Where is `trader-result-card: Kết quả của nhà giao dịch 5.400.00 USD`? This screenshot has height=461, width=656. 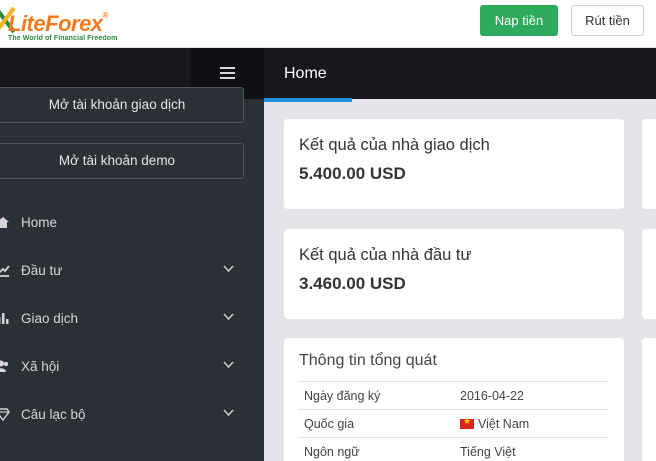
trader-result-card: Kết quả của nhà giao dịch 5.400.00 USD is located at coordinates (454, 164).